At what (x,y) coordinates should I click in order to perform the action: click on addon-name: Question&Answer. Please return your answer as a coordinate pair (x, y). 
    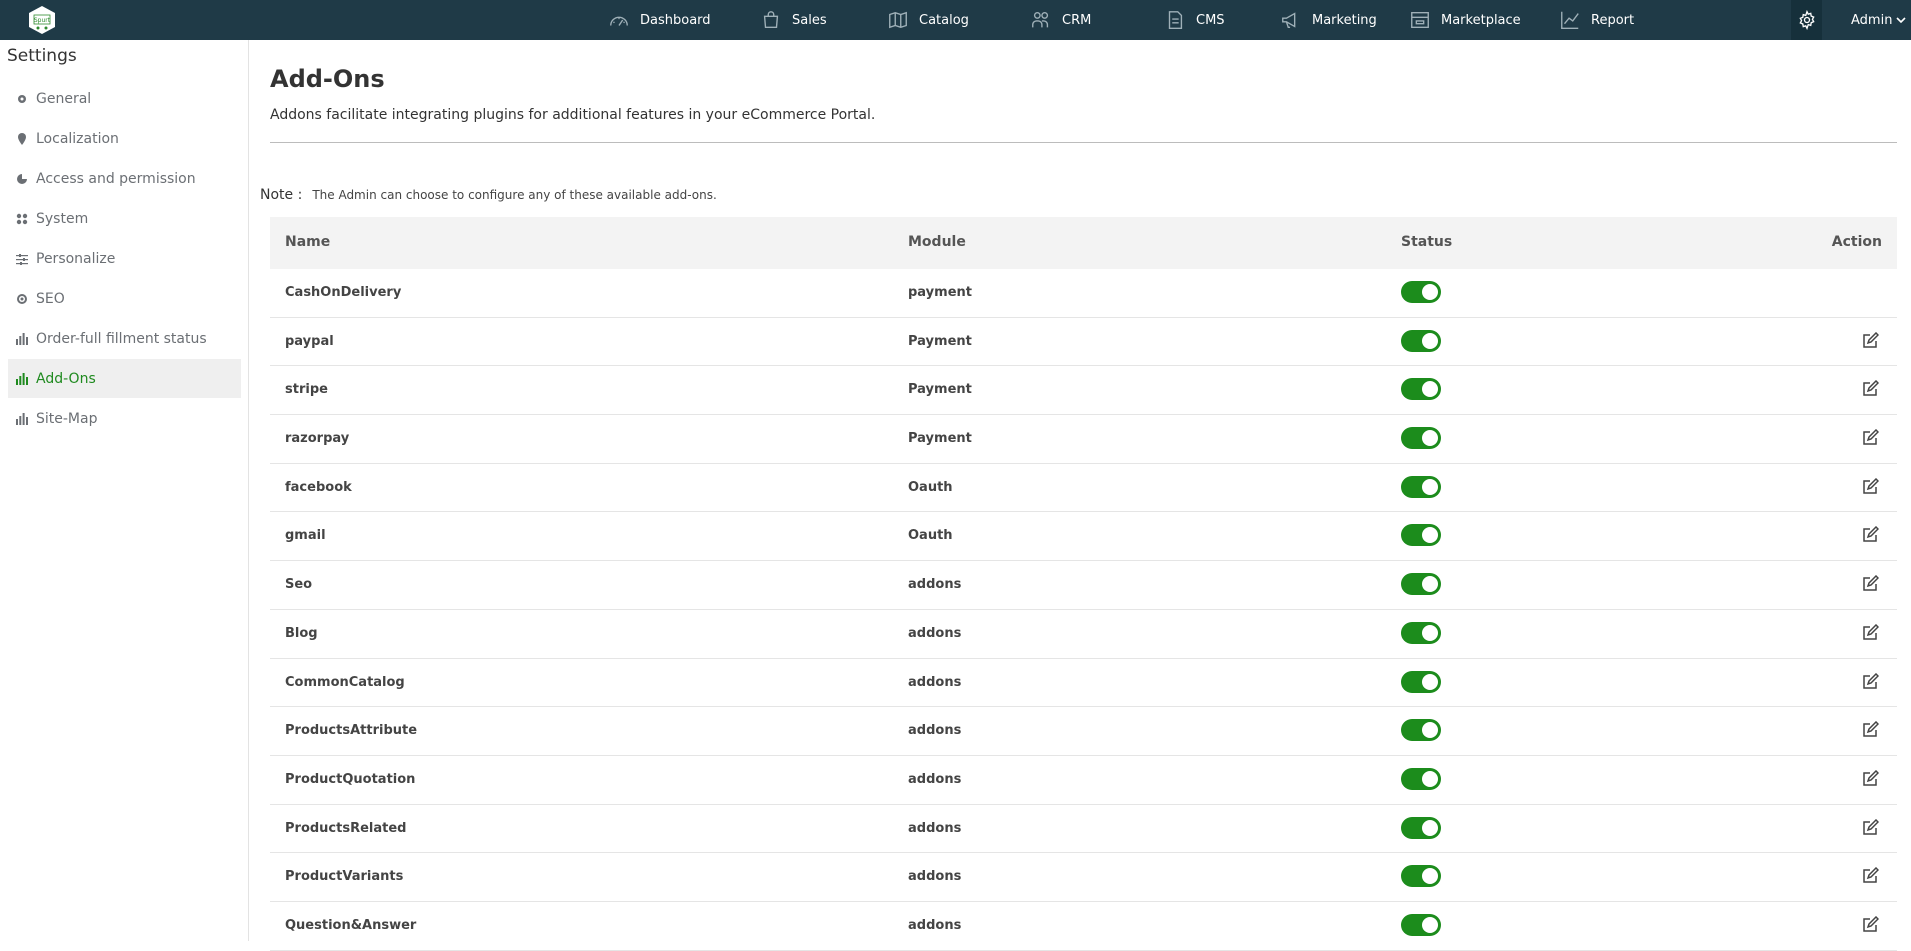
    Looking at the image, I should click on (351, 925).